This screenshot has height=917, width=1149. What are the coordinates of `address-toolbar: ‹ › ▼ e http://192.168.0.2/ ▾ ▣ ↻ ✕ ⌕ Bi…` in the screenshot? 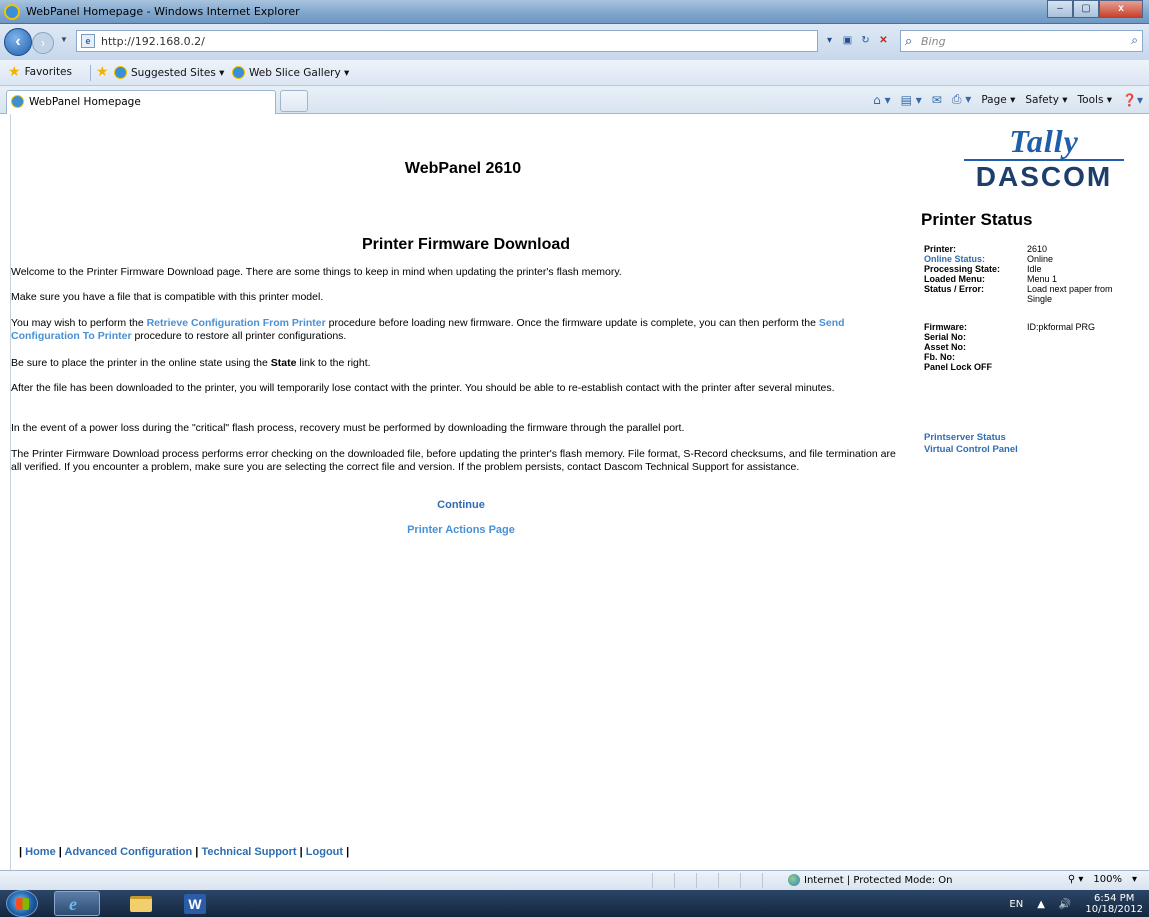 It's located at (574, 42).